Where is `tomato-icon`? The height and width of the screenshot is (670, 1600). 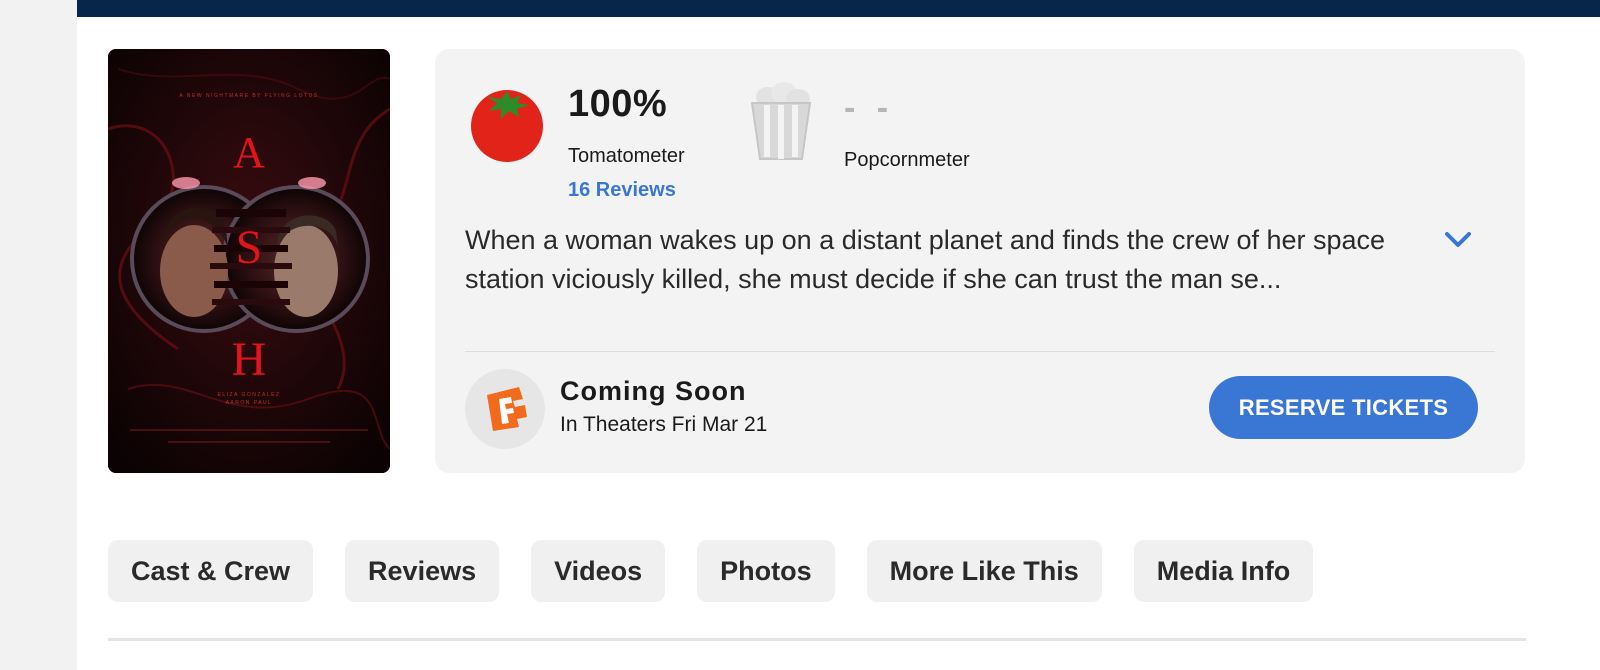 tomato-icon is located at coordinates (507, 126).